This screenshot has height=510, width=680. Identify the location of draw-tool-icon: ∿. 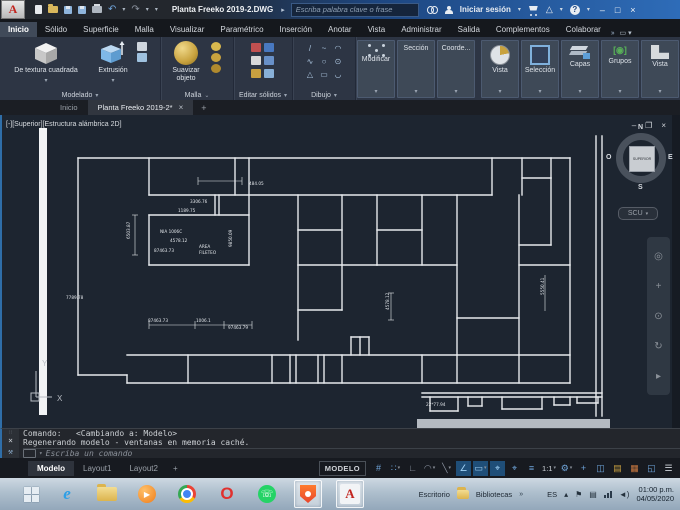
(310, 61).